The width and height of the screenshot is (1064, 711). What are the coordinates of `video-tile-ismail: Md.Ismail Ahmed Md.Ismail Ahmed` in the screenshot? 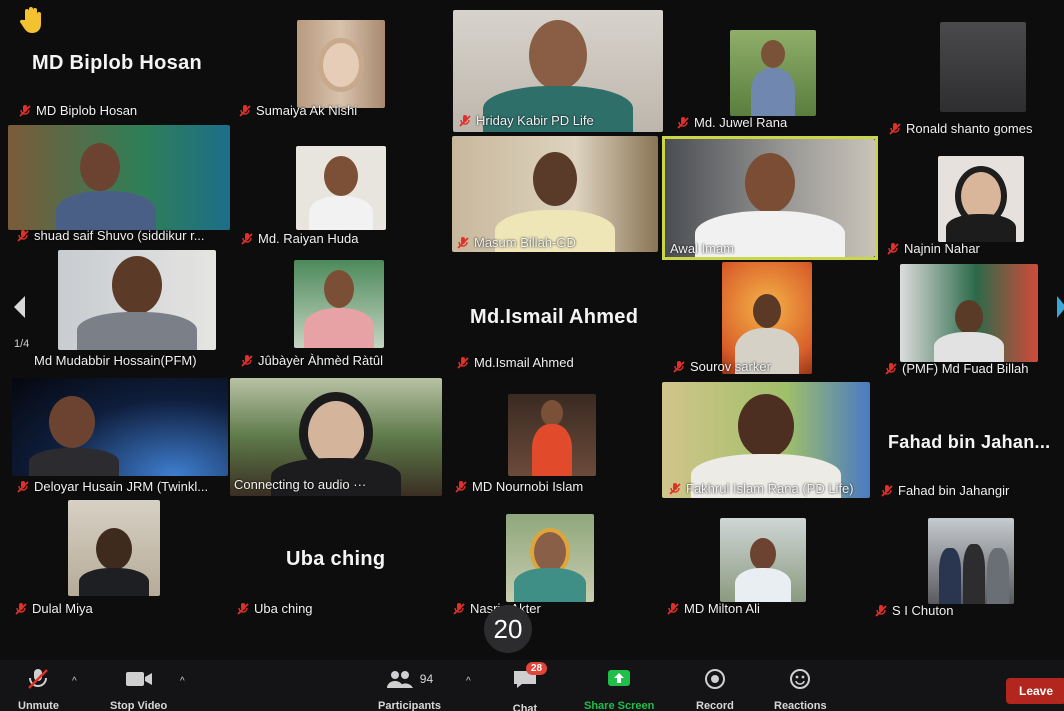 It's located at (554, 317).